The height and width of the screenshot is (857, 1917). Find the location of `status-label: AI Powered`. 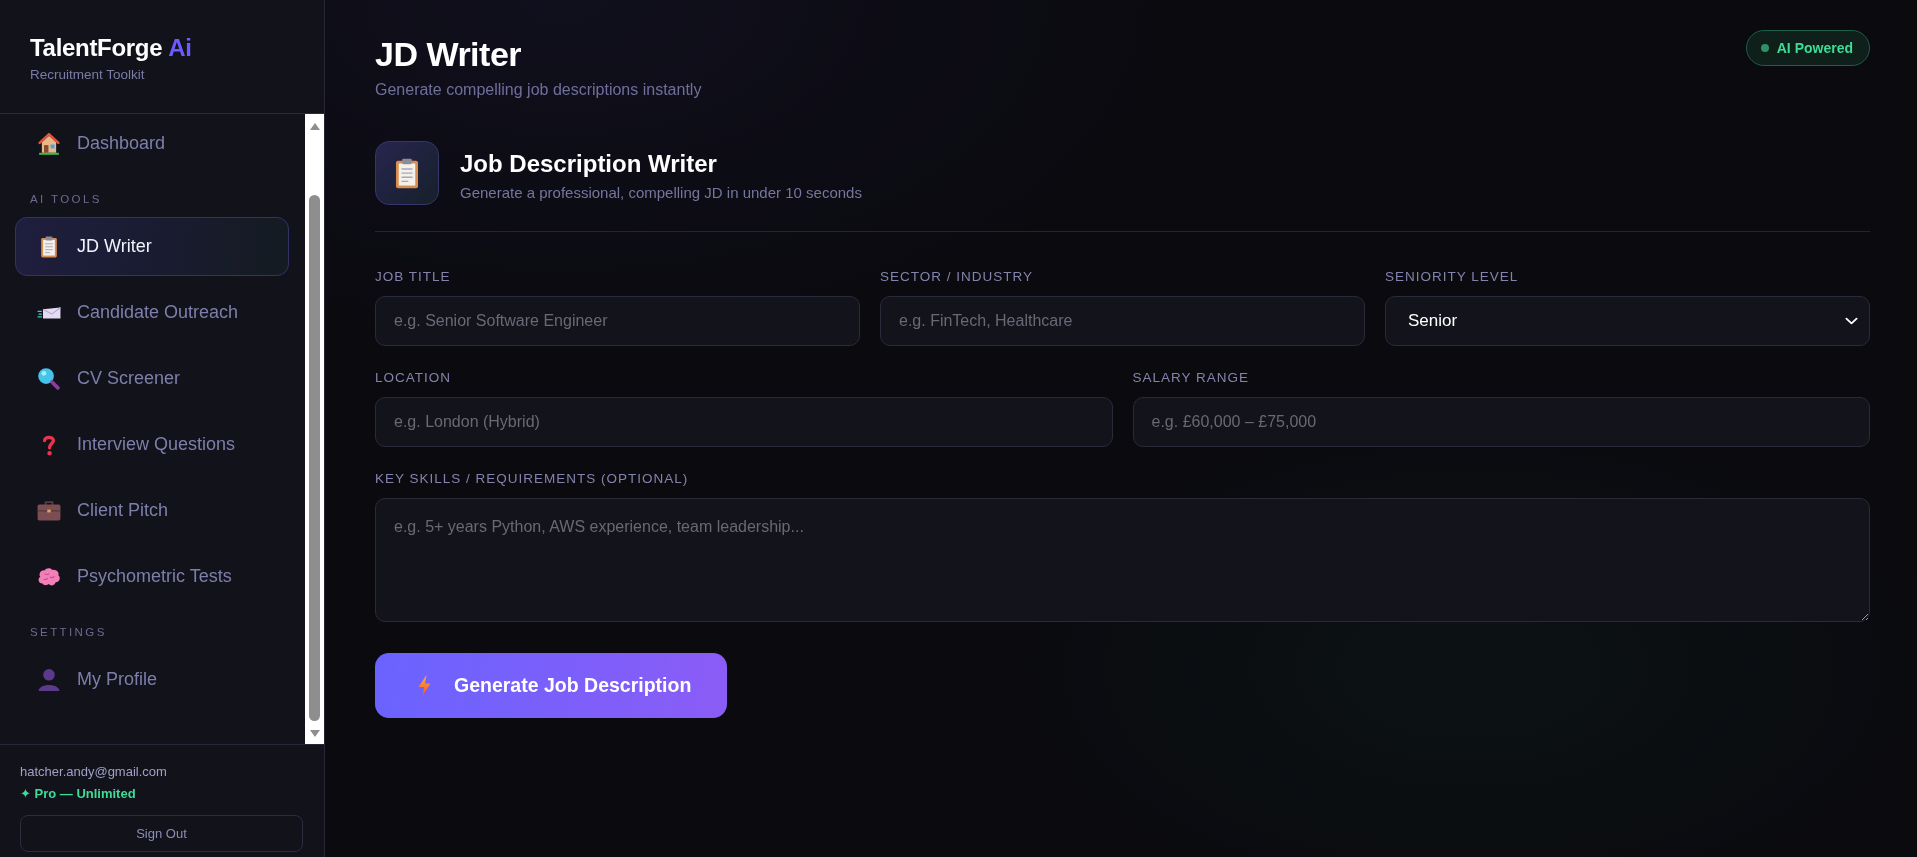

status-label: AI Powered is located at coordinates (1814, 48).